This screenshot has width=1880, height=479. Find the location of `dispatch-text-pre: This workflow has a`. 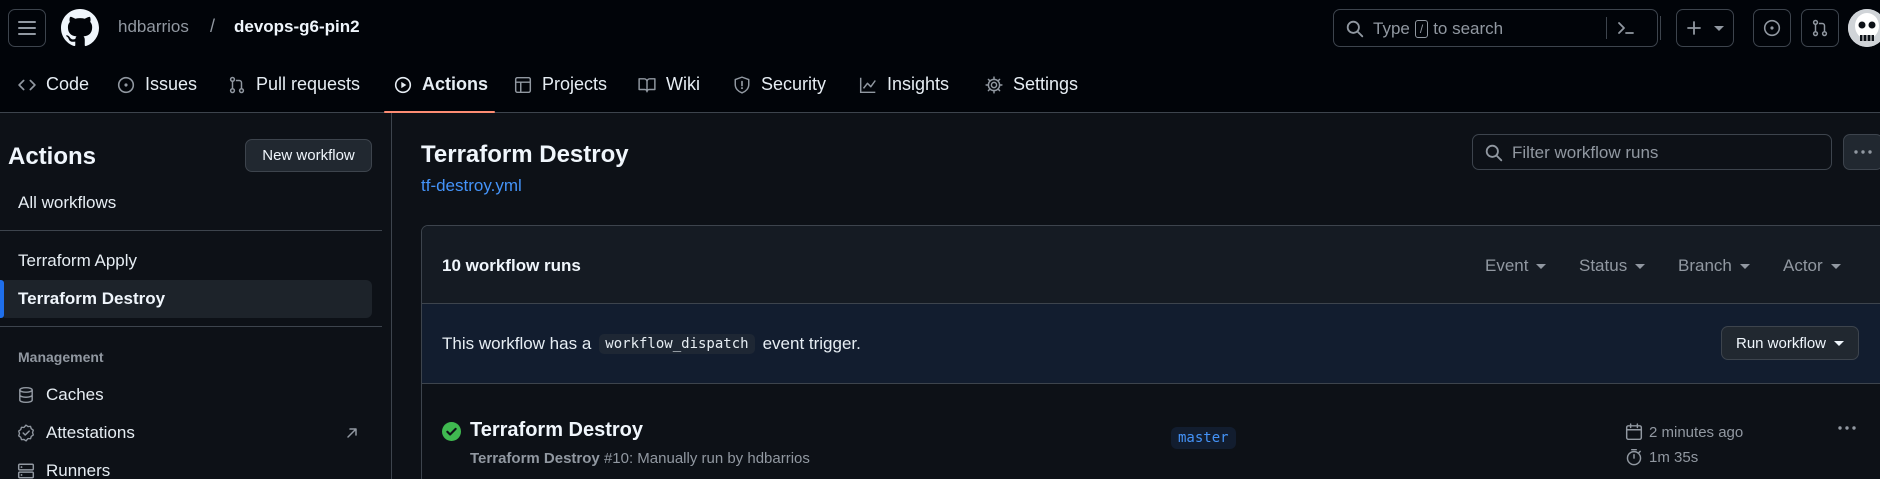

dispatch-text-pre: This workflow has a is located at coordinates (517, 343).